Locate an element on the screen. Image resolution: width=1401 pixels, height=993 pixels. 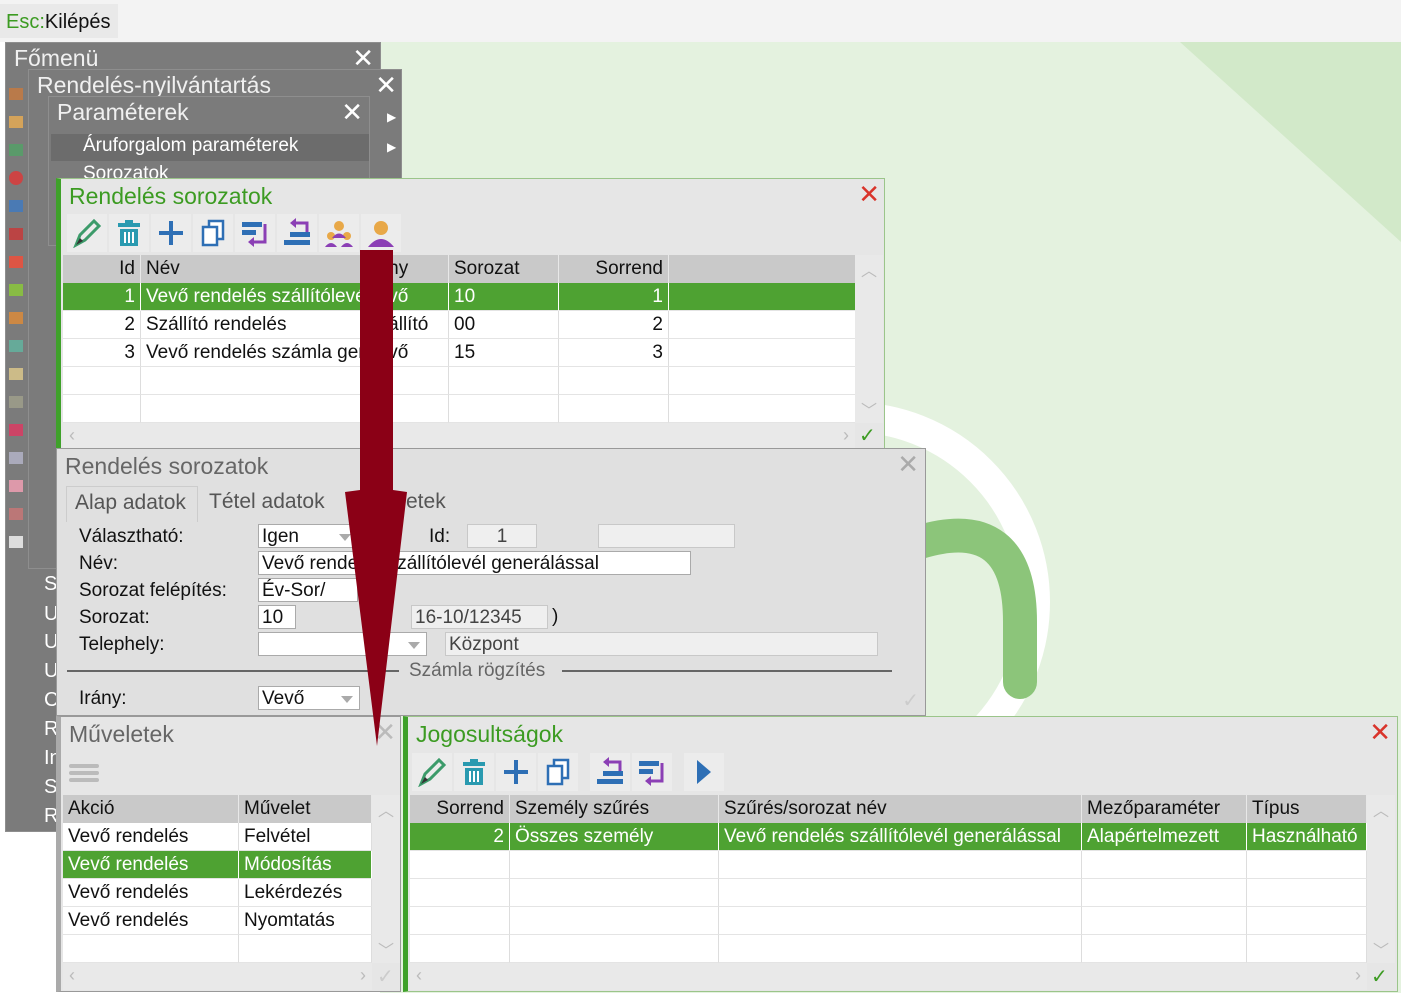
table-cell-filler is located at coordinates (762, 409).